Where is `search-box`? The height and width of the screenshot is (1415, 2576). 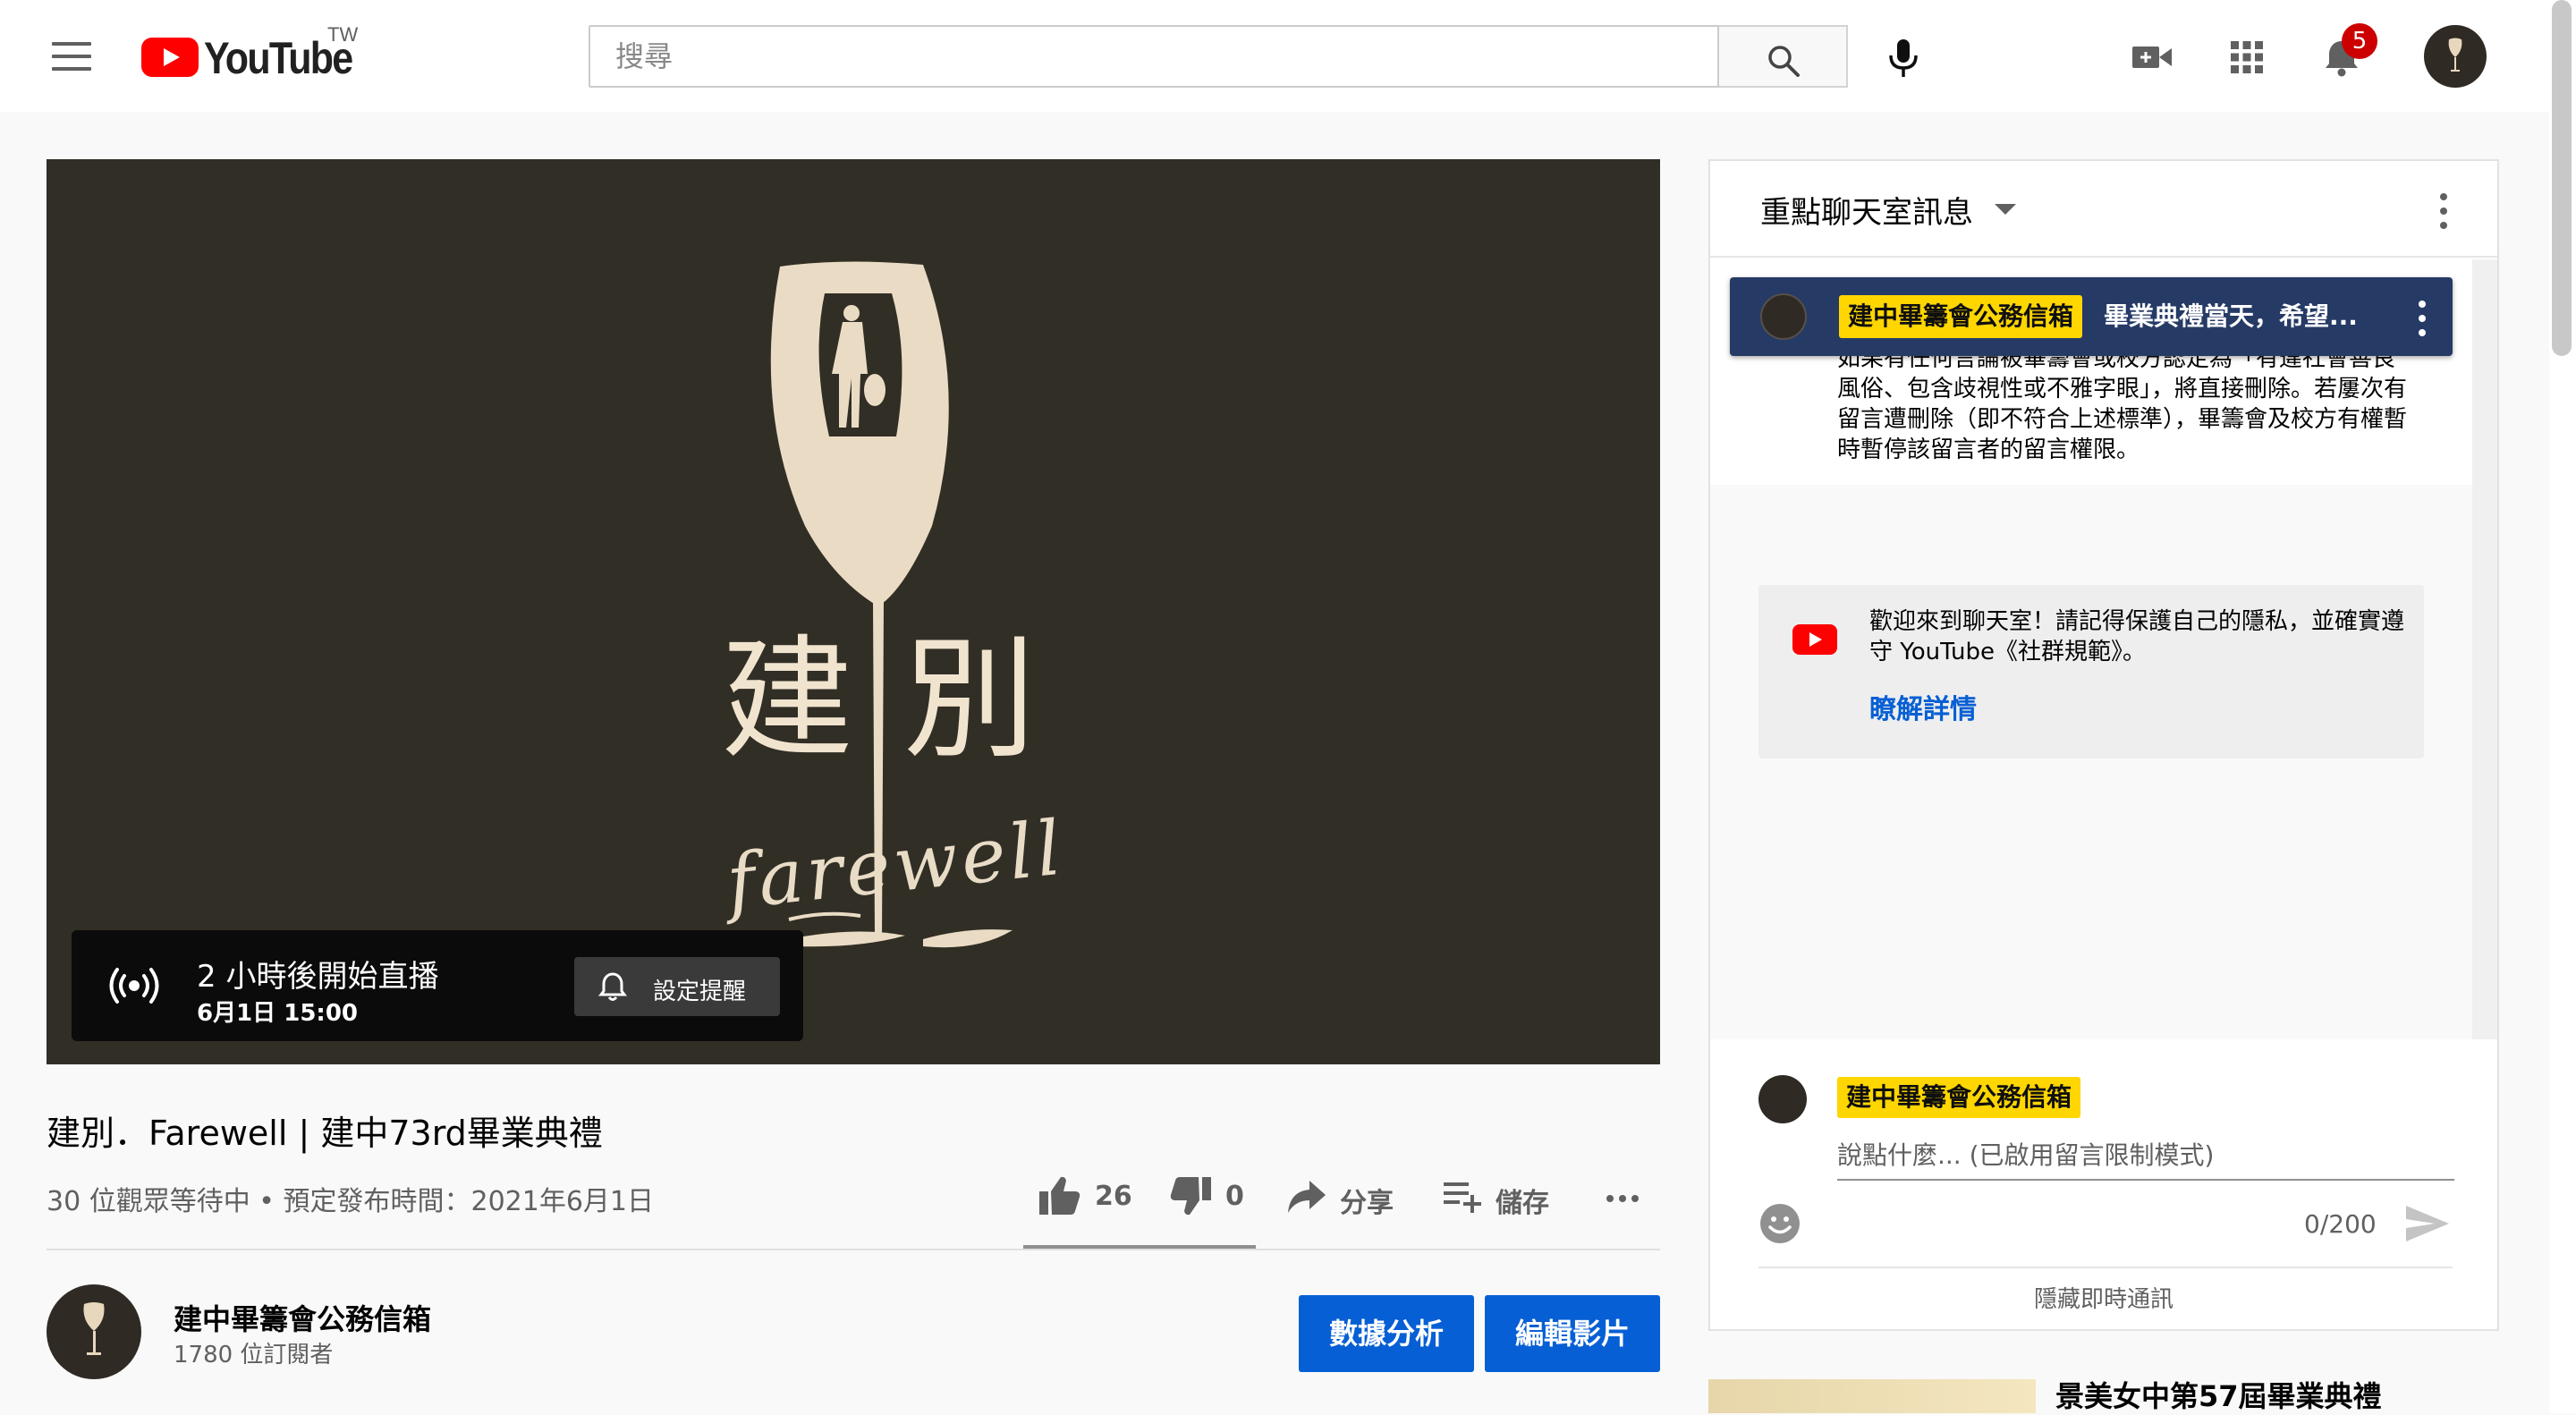
search-box is located at coordinates (1154, 57).